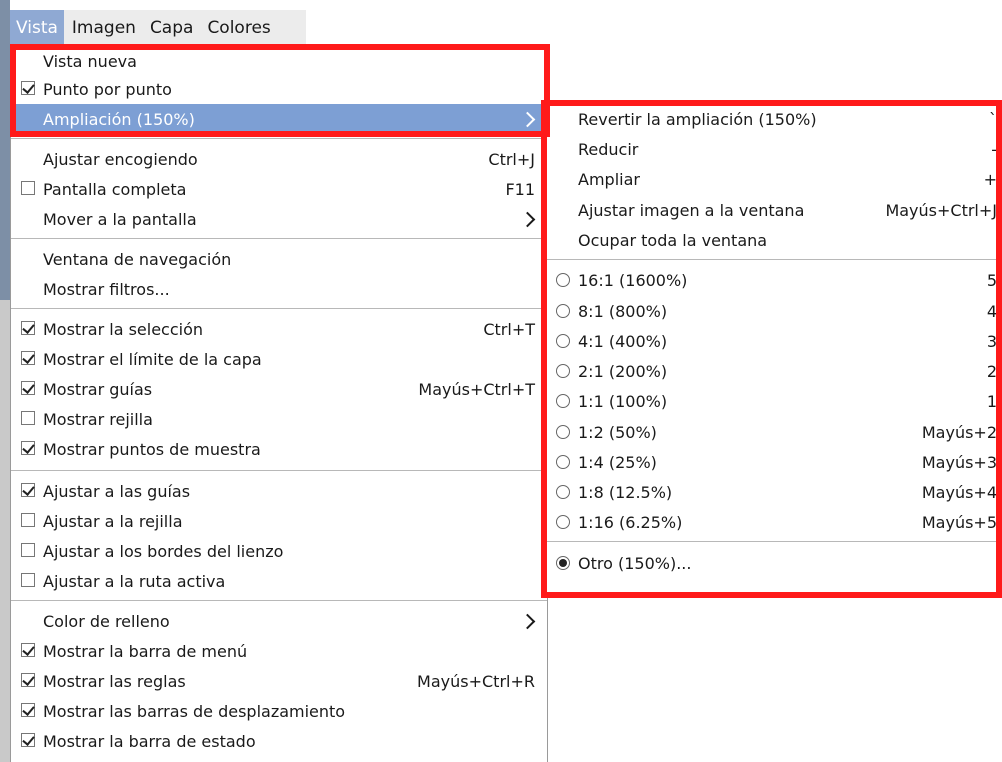 Image resolution: width=1002 pixels, height=762 pixels. I want to click on menu-item-label: Ajustar a la rejilla, so click(113, 521).